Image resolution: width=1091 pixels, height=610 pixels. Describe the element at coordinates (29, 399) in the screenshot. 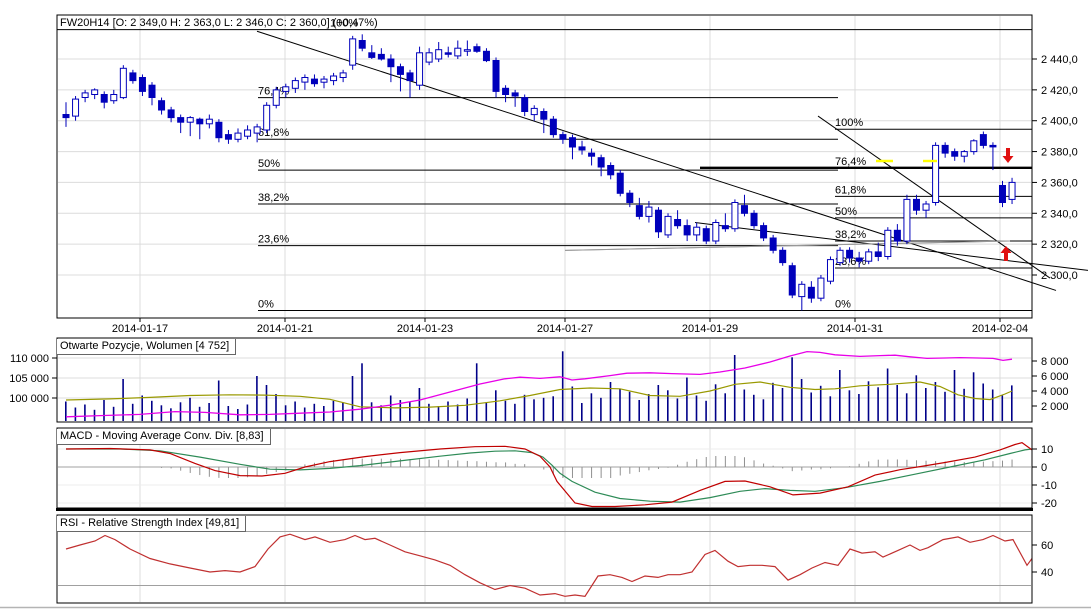

I see `svg-text: 100 000` at that location.